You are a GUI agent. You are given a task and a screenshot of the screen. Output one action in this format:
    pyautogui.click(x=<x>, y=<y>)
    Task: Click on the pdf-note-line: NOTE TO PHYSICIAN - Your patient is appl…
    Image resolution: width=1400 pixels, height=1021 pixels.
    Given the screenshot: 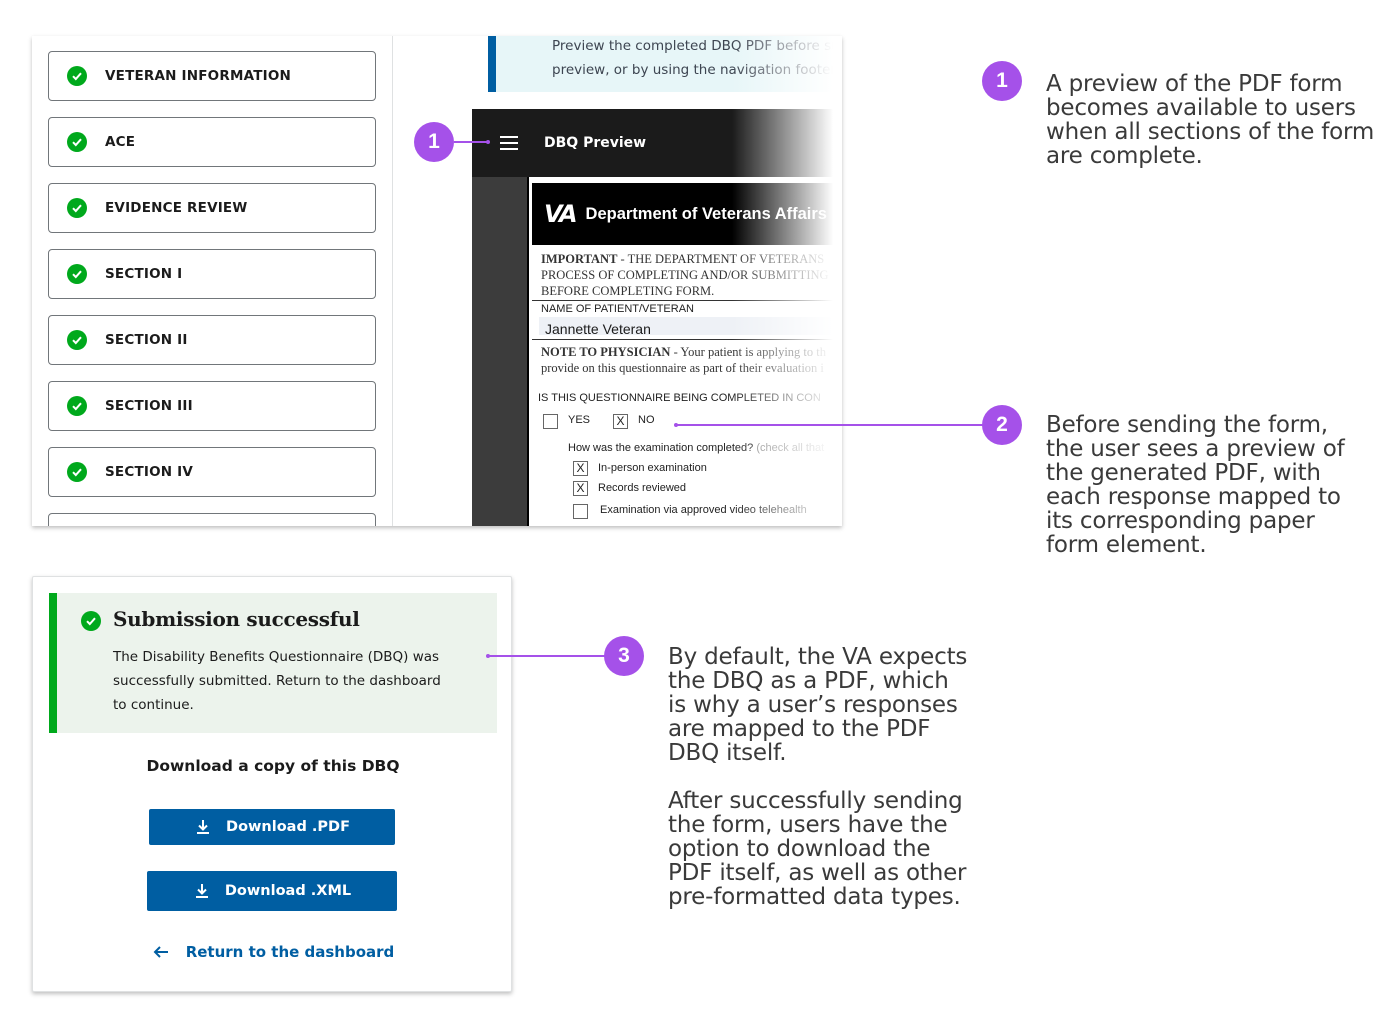 What is the action you would take?
    pyautogui.click(x=683, y=352)
    